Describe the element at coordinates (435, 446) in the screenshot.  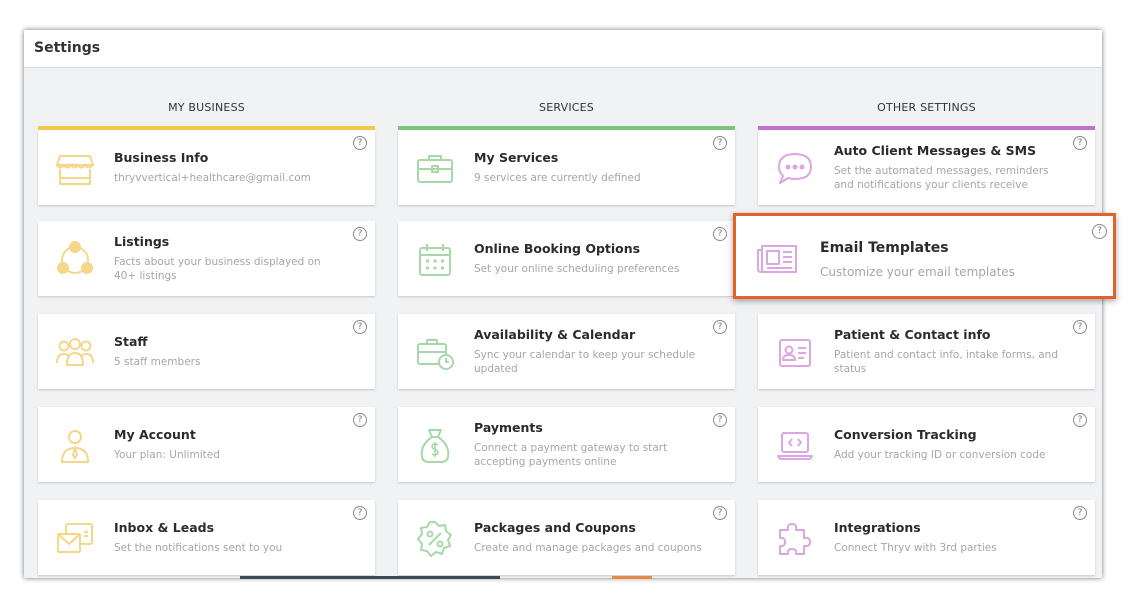
I see `money-bag-icon` at that location.